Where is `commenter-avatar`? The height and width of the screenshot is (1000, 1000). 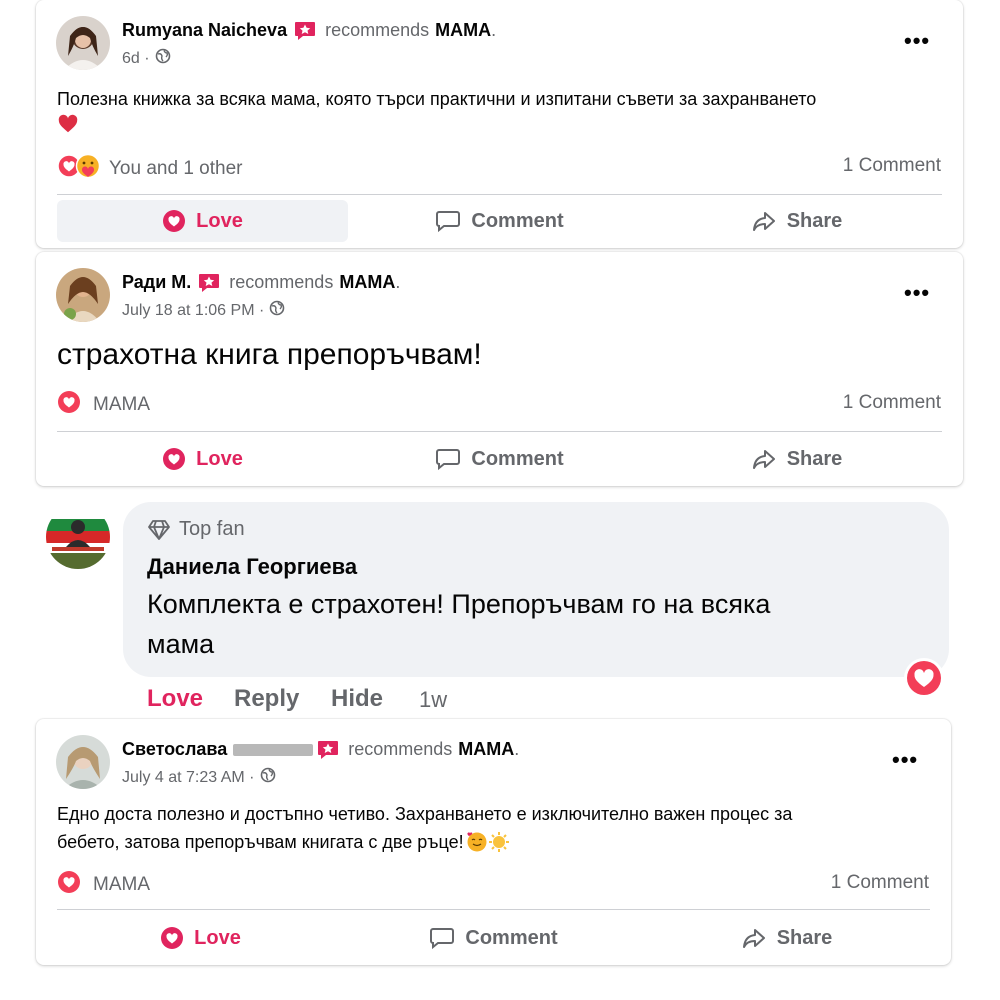
commenter-avatar is located at coordinates (78, 537).